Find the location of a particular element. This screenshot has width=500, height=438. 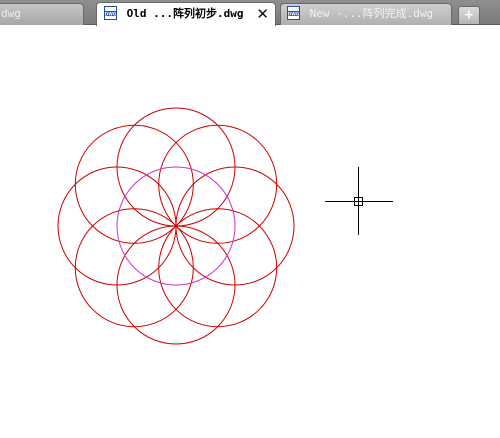

tab-label: Old ...阵列初步.dwg is located at coordinates (185, 13).